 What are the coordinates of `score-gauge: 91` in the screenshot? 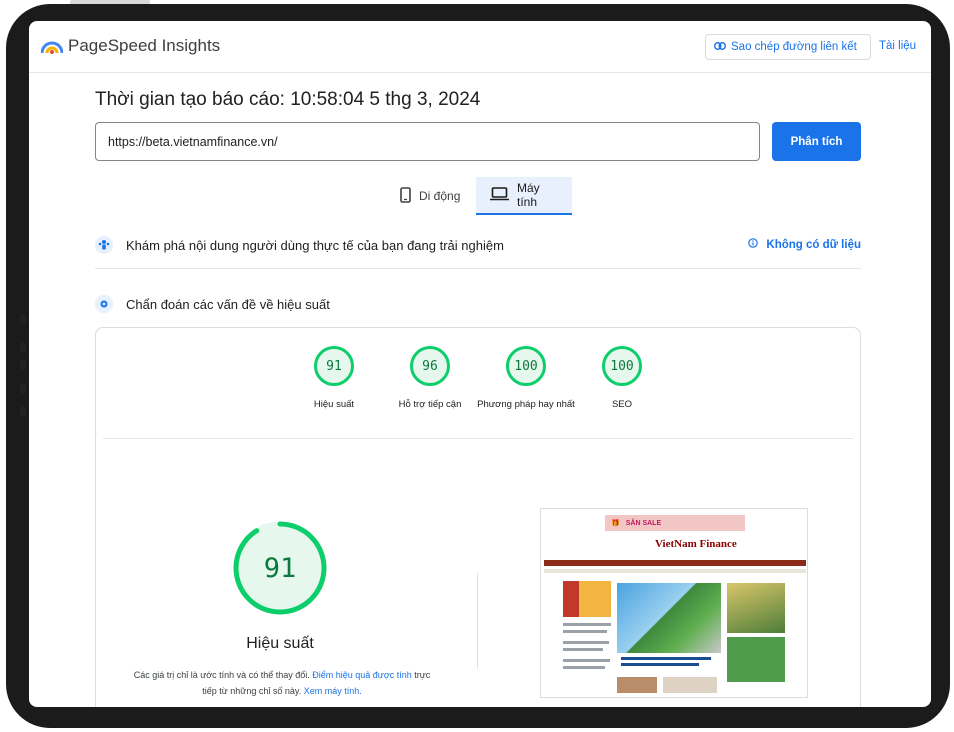 It's located at (334, 366).